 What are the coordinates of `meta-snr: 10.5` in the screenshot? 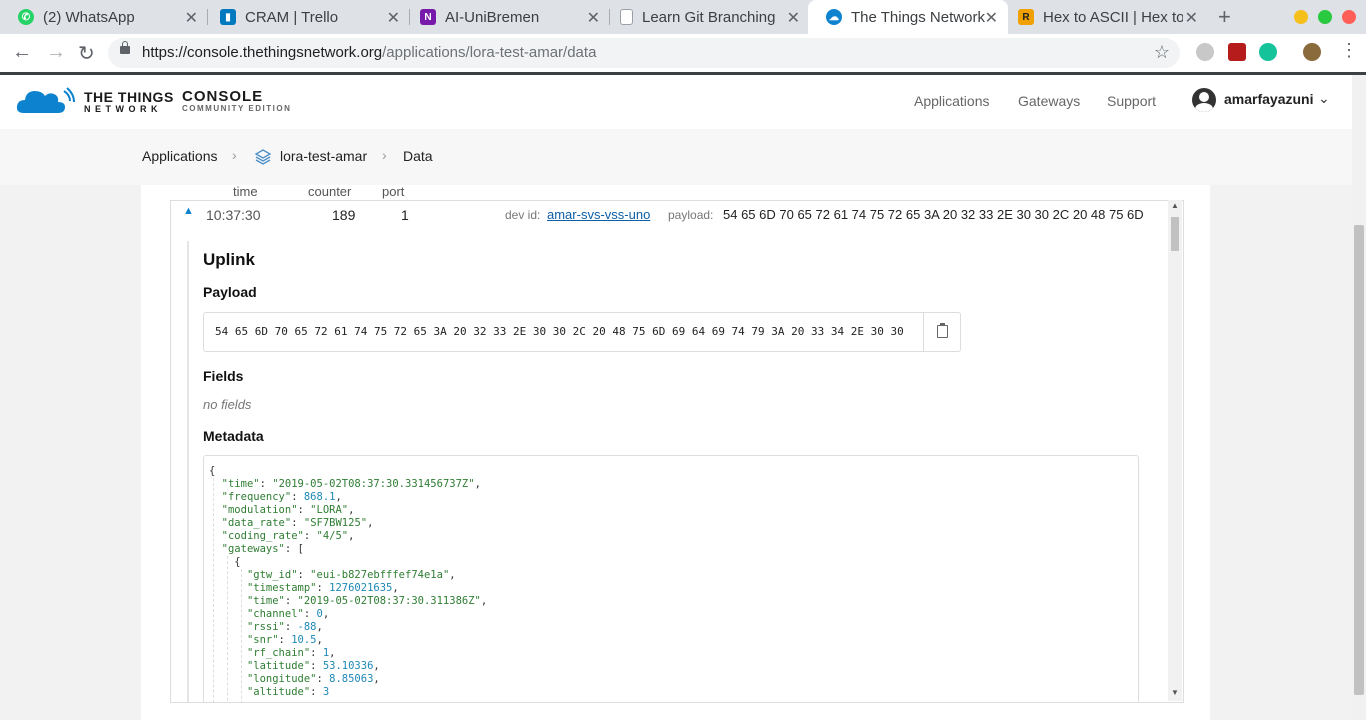 It's located at (304, 640).